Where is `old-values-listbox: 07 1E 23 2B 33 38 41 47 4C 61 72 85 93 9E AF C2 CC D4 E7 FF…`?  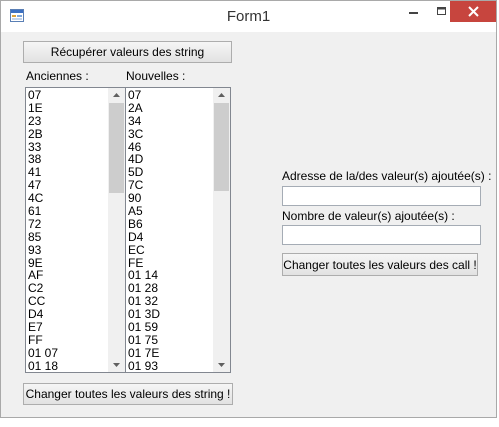
old-values-listbox: 07 1E 23 2B 33 38 41 47 4C 61 72 85 93 9E AF C2 CC D4 E7 FF… is located at coordinates (75, 230).